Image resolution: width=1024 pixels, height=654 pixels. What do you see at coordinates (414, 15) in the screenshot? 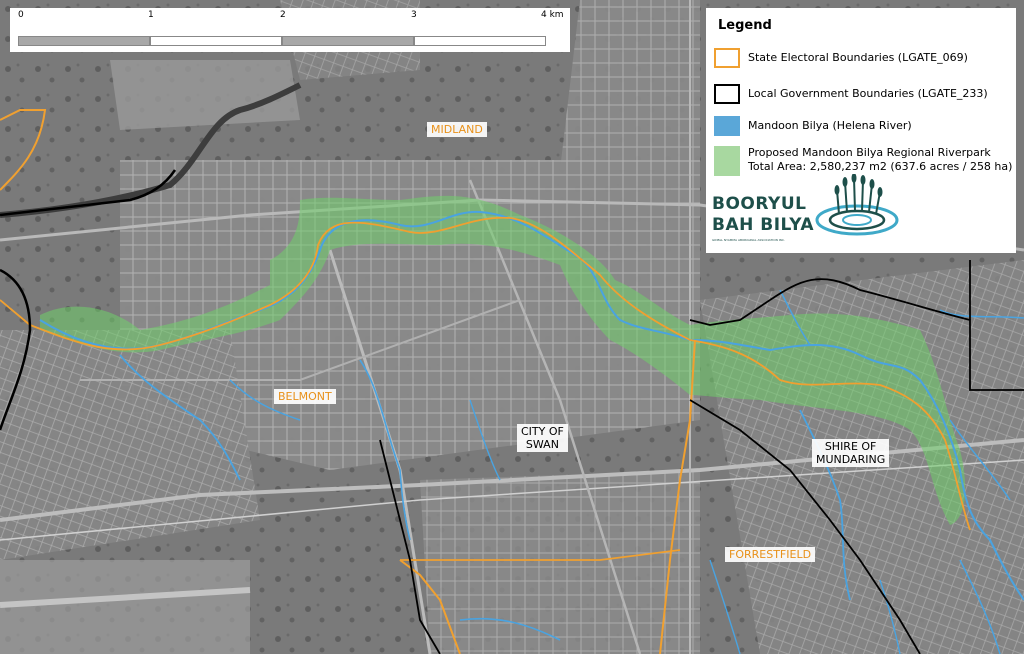
I see `scale-tick: 3` at bounding box center [414, 15].